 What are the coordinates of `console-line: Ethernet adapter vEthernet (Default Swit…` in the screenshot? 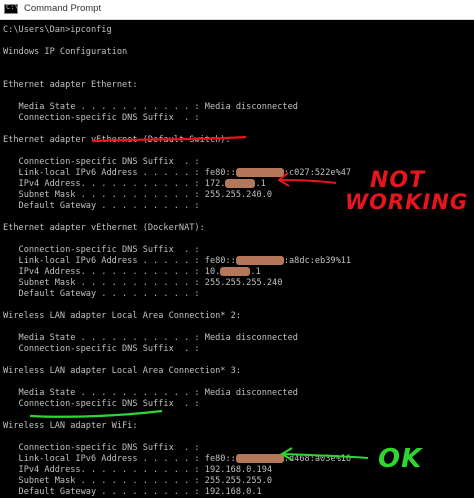 It's located at (117, 140).